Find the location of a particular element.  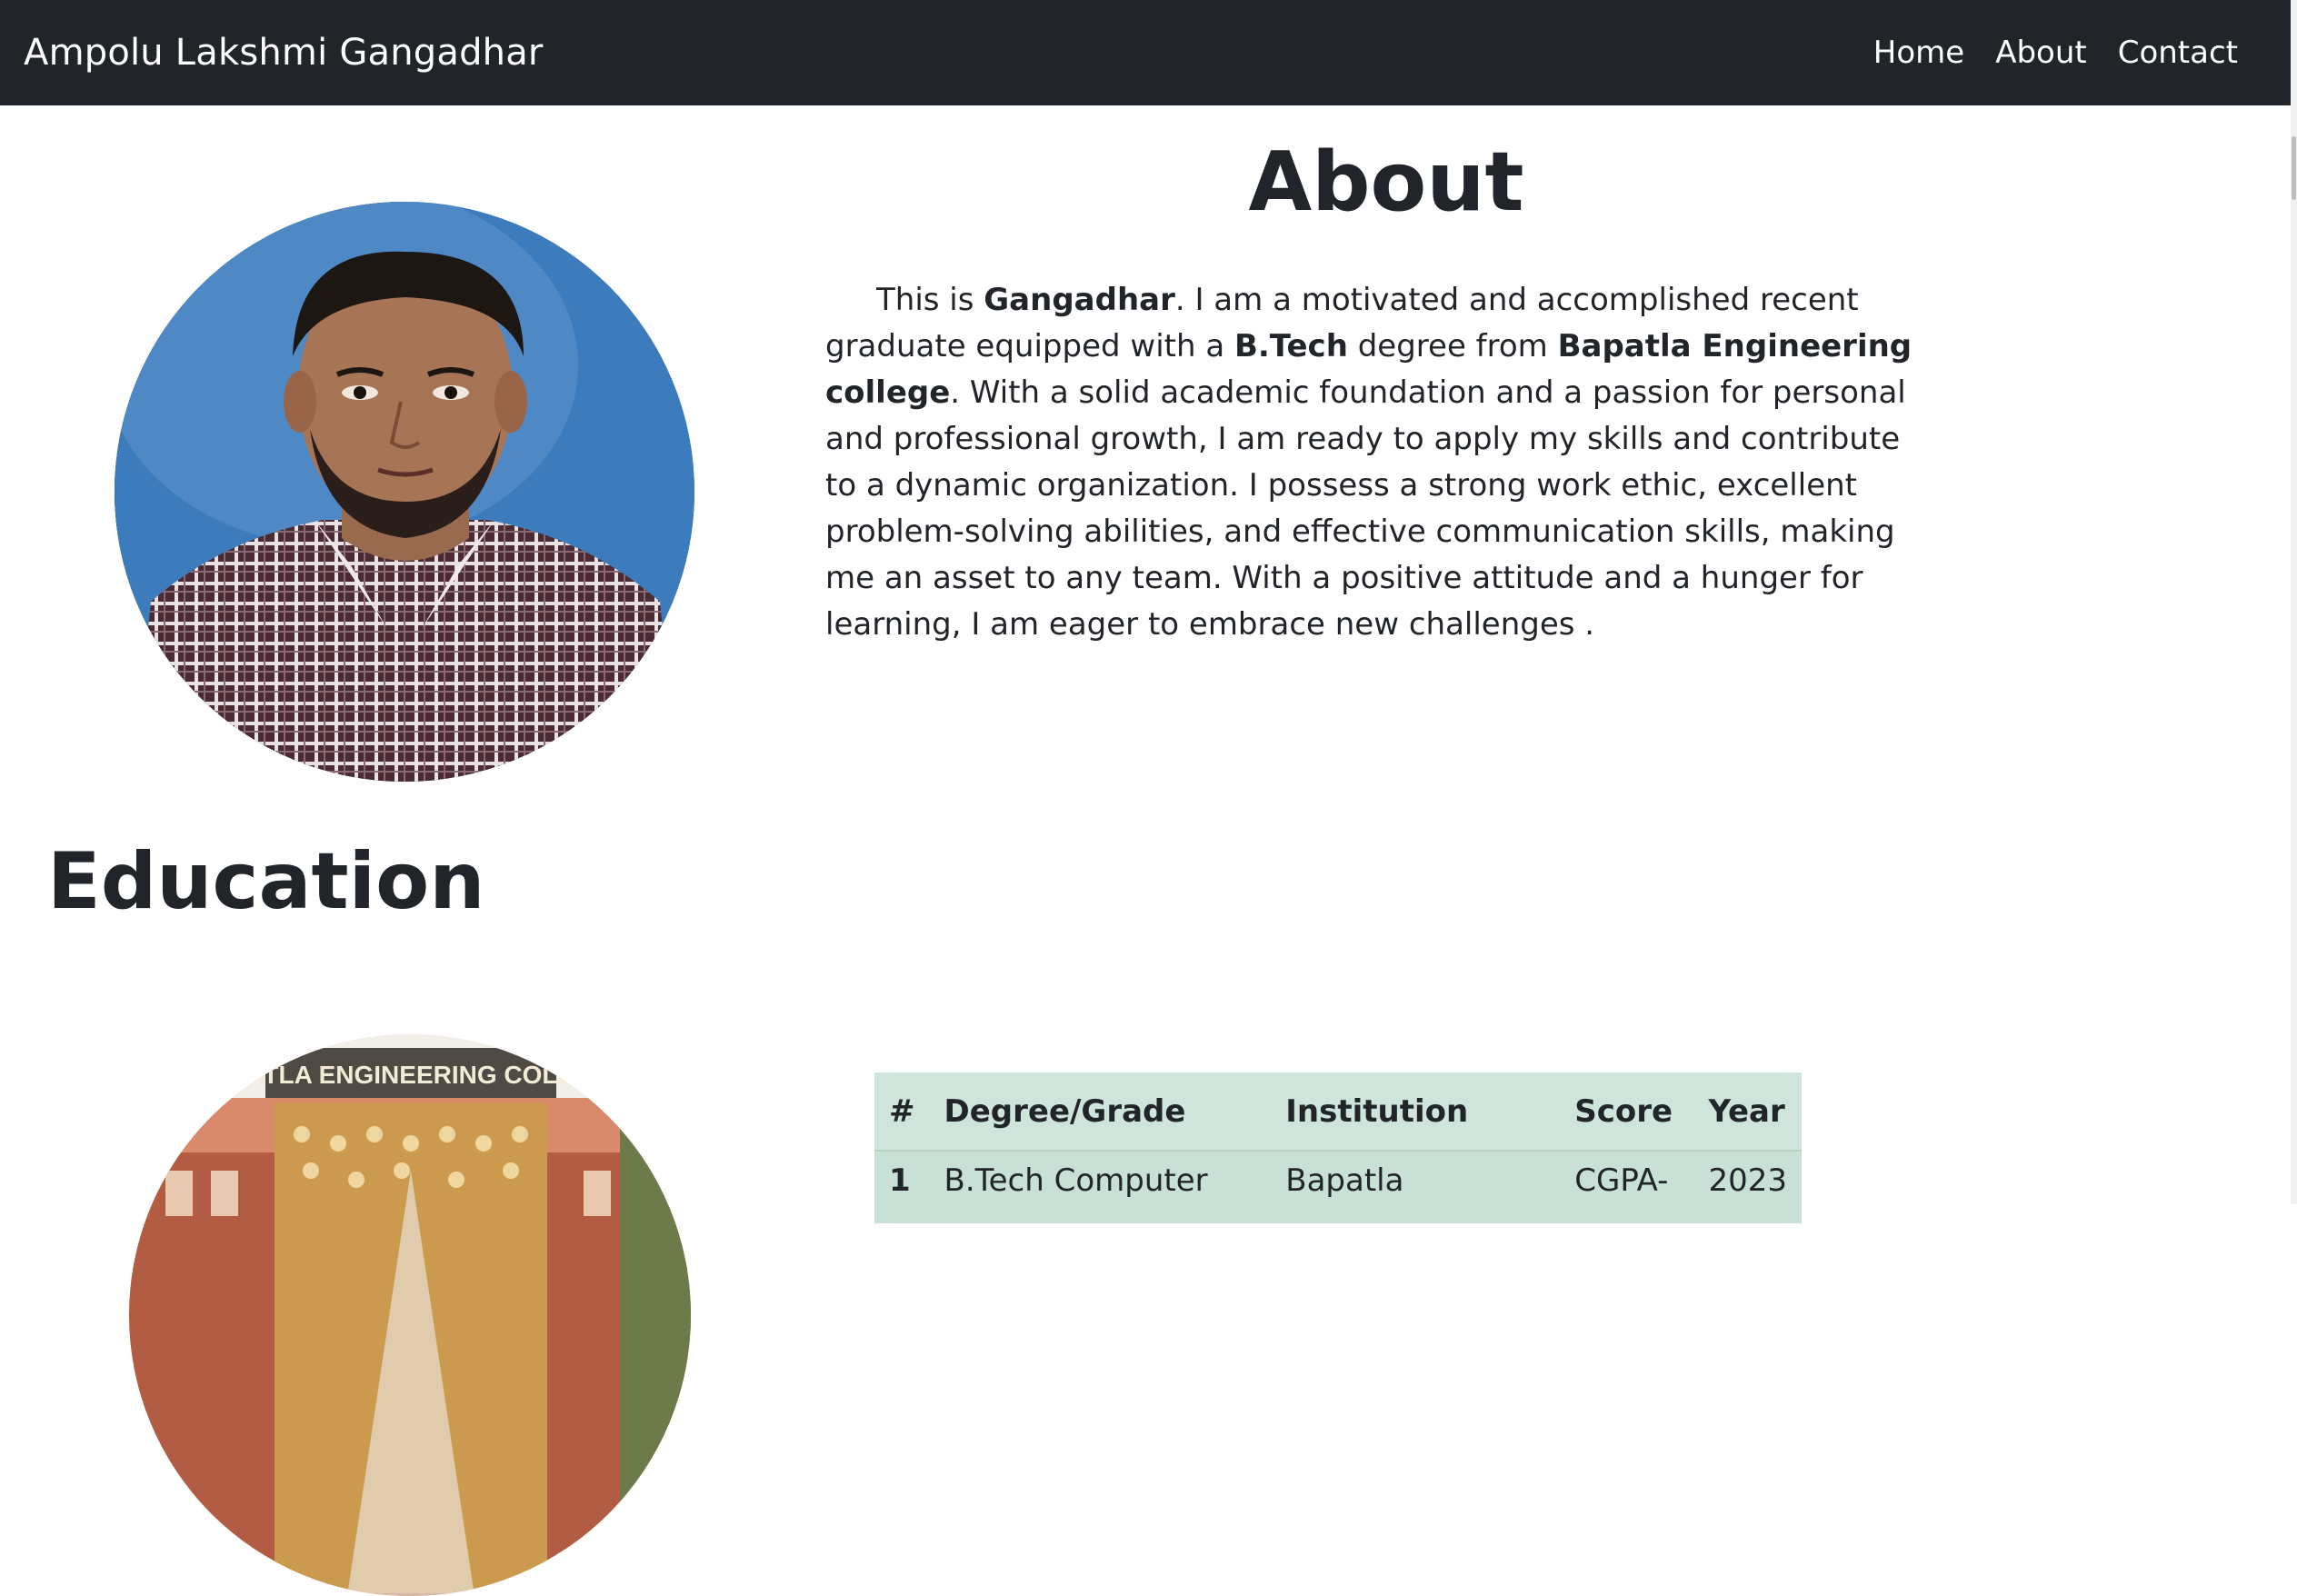

person-photo-icon is located at coordinates (404, 492).